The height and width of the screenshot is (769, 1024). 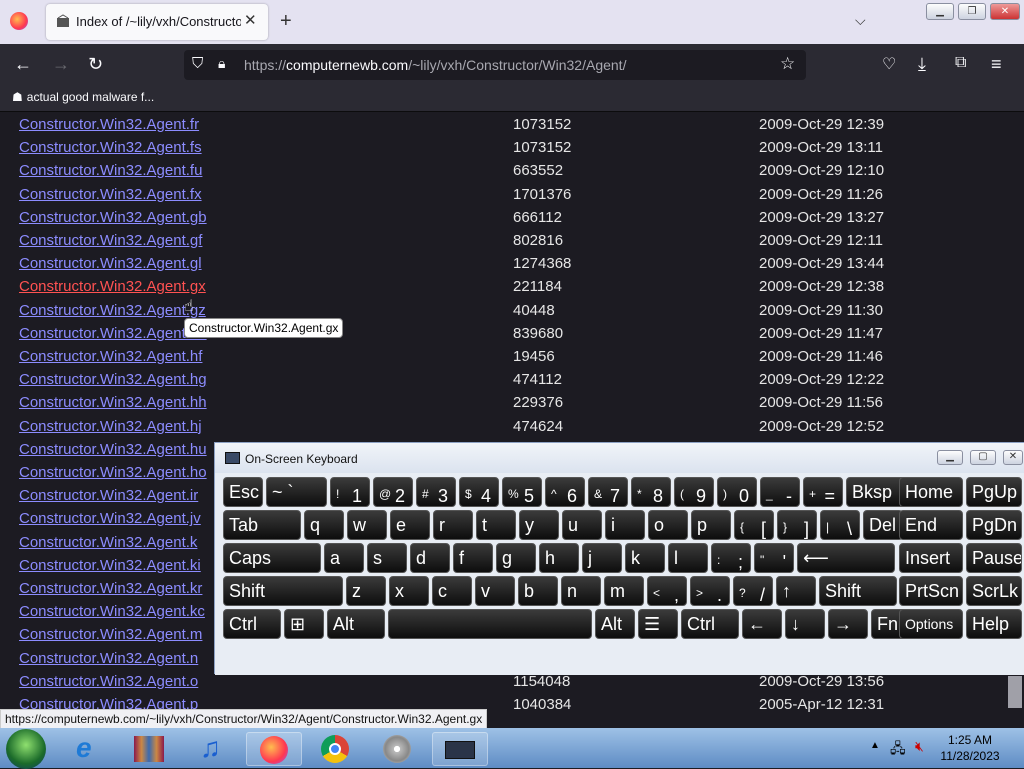 I want to click on osk-titlebar: On-Screen Keyboard ▁ ▢ ✕, so click(x=619, y=458).